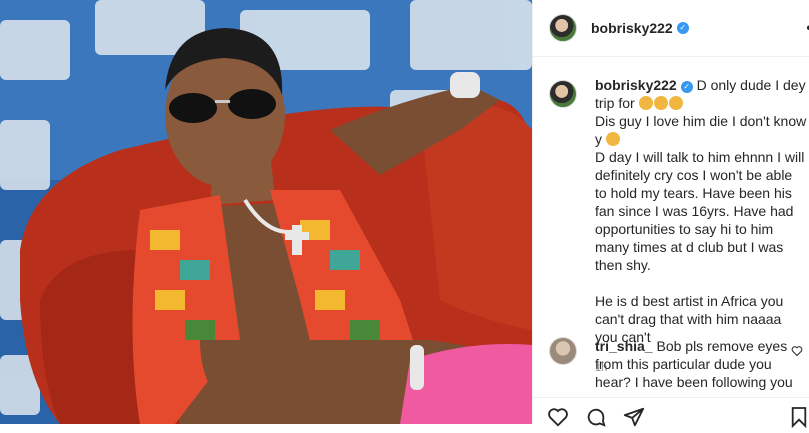 Image resolution: width=809 pixels, height=433 pixels. I want to click on share-icon, so click(634, 419).